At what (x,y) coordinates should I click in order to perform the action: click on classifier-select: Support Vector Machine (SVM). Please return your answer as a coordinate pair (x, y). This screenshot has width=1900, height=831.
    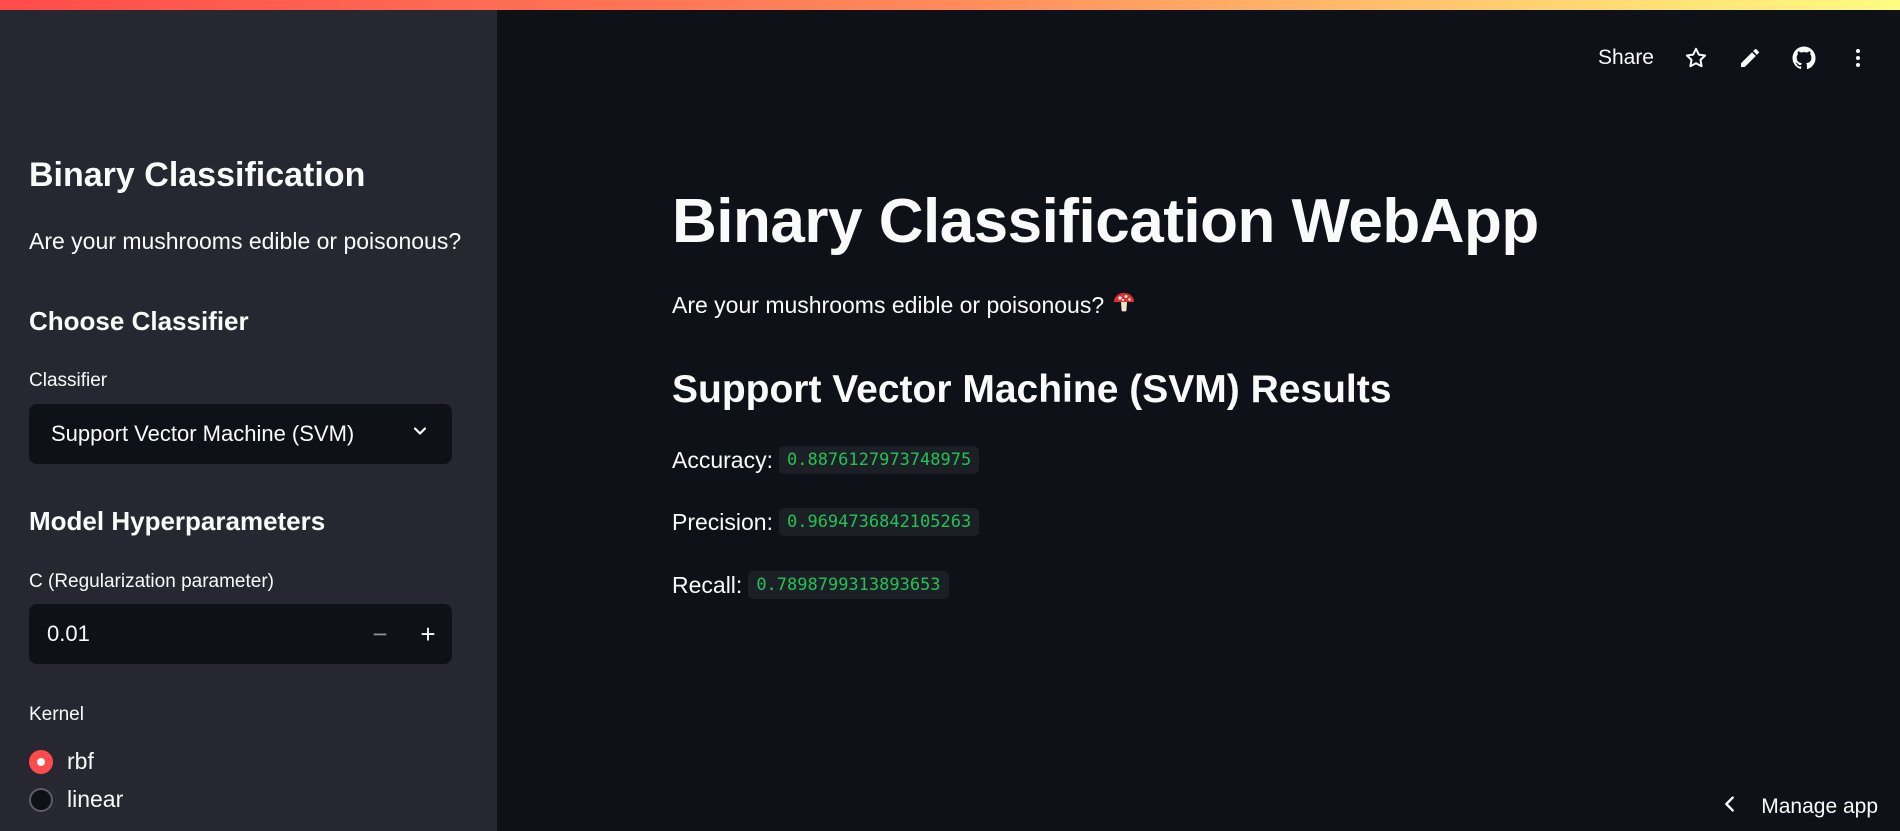
    Looking at the image, I should click on (240, 434).